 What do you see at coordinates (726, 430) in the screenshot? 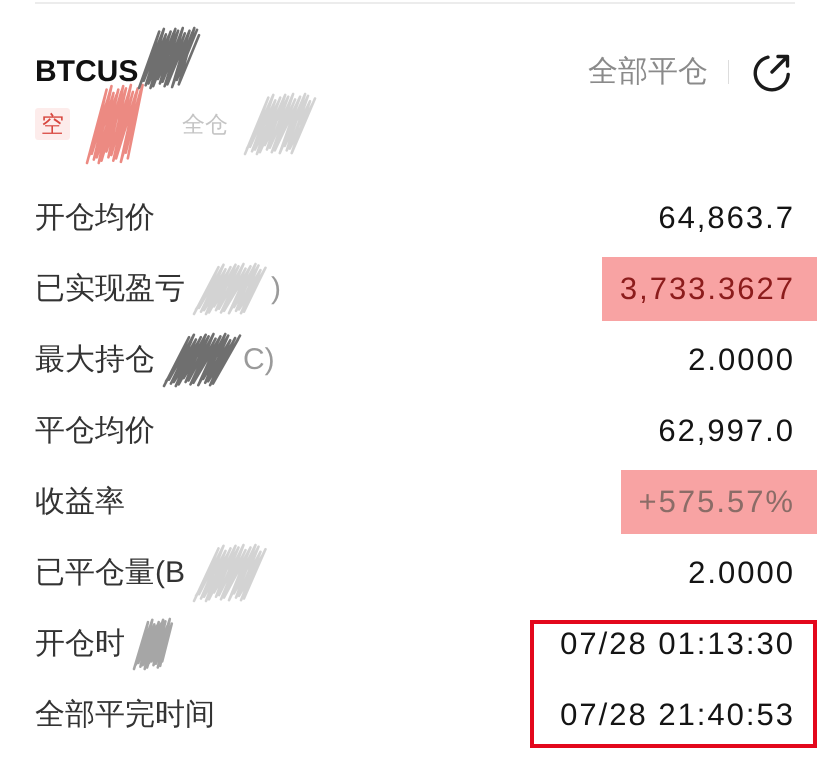
I see `field-value: 62,997.0` at bounding box center [726, 430].